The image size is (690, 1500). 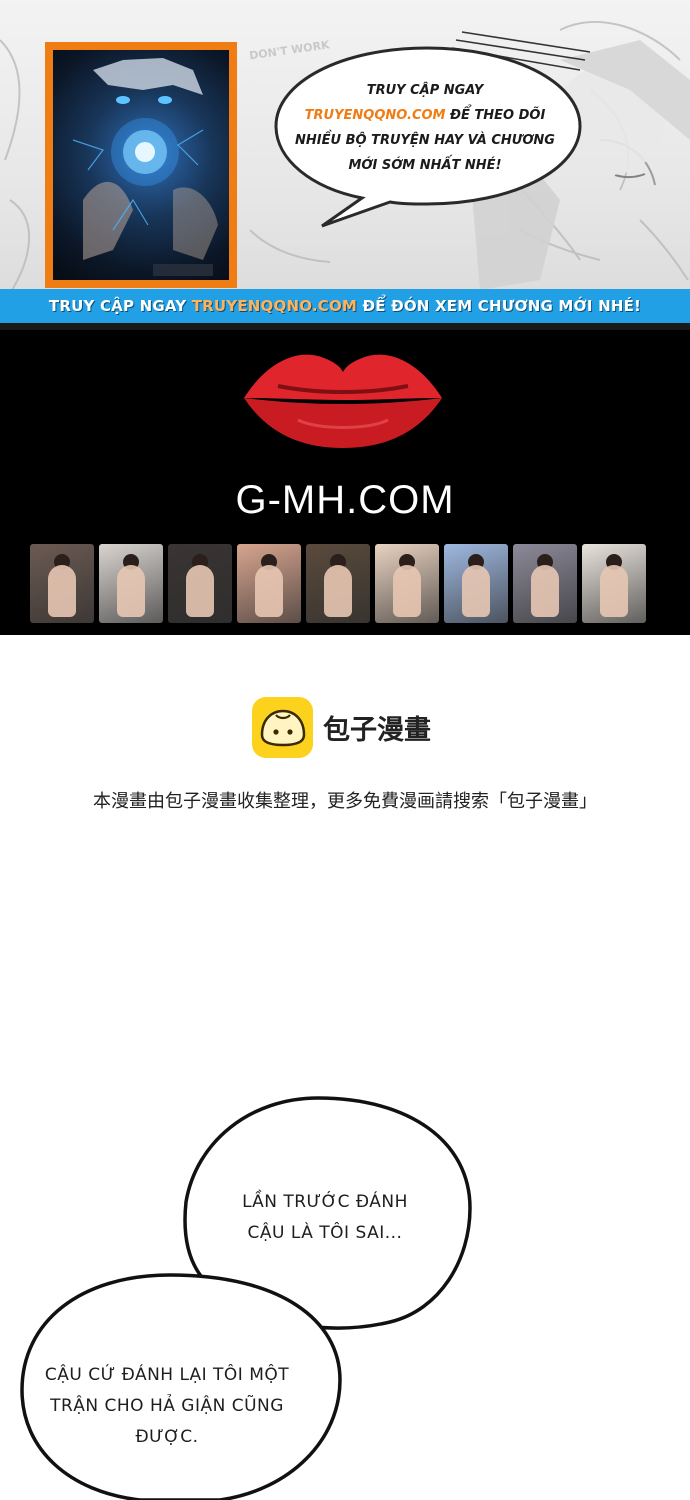 What do you see at coordinates (145, 167) in the screenshot?
I see `cover-illustration` at bounding box center [145, 167].